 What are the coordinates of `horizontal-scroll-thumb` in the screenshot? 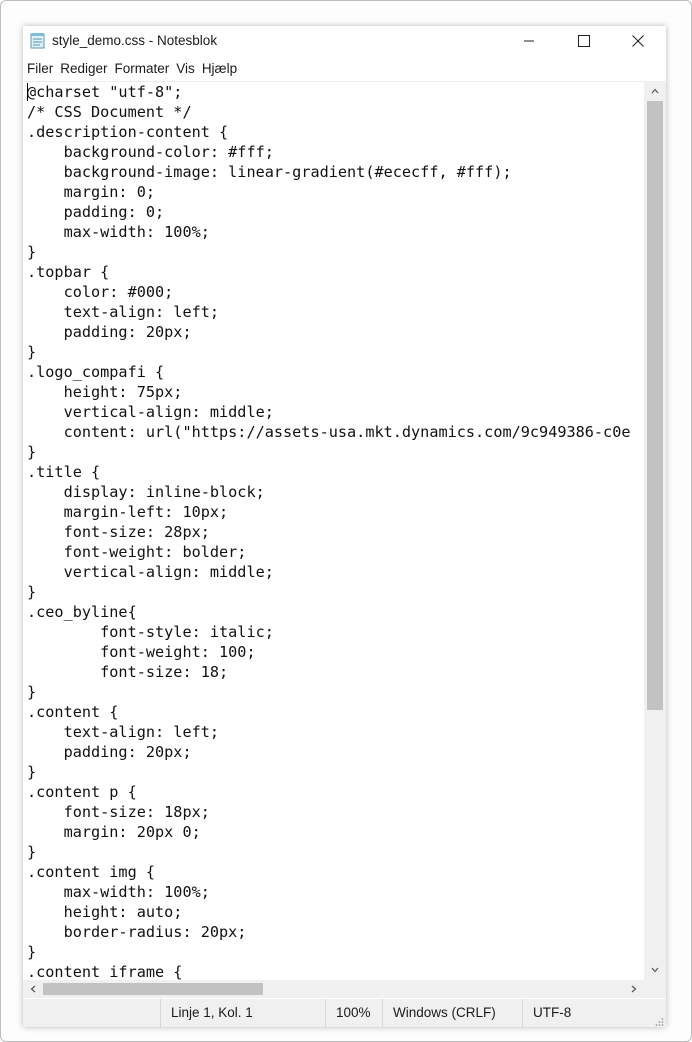 It's located at (153, 989).